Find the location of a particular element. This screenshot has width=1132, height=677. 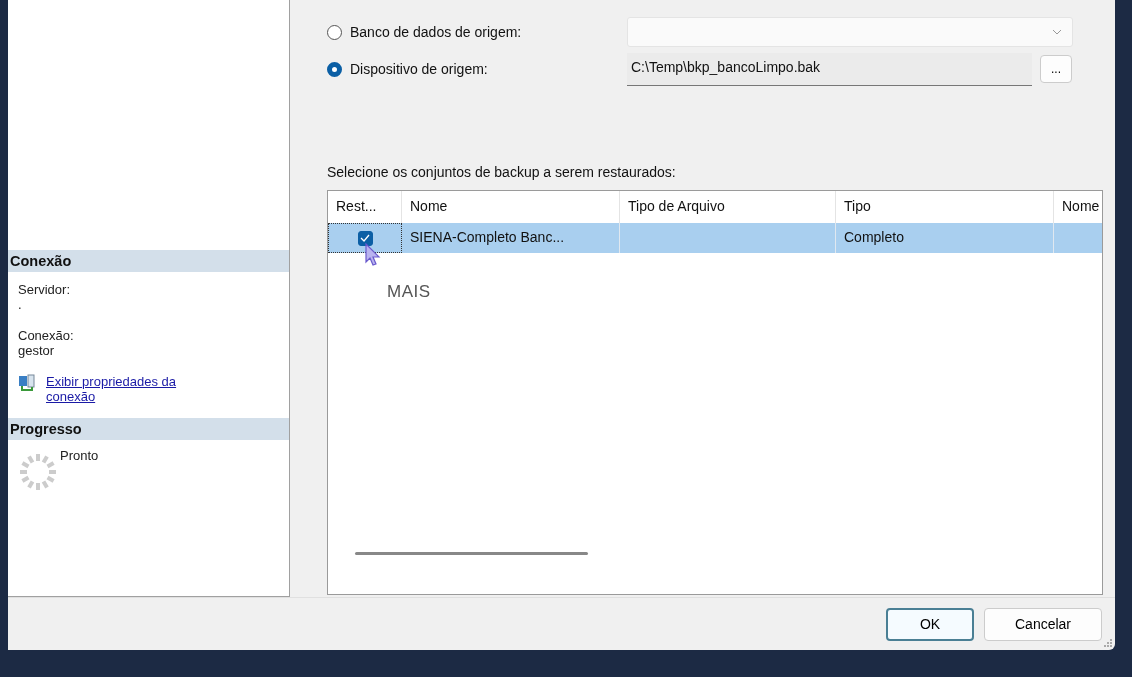

connection-properties-link: Exibir propriedades da conexão is located at coordinates (136, 389).